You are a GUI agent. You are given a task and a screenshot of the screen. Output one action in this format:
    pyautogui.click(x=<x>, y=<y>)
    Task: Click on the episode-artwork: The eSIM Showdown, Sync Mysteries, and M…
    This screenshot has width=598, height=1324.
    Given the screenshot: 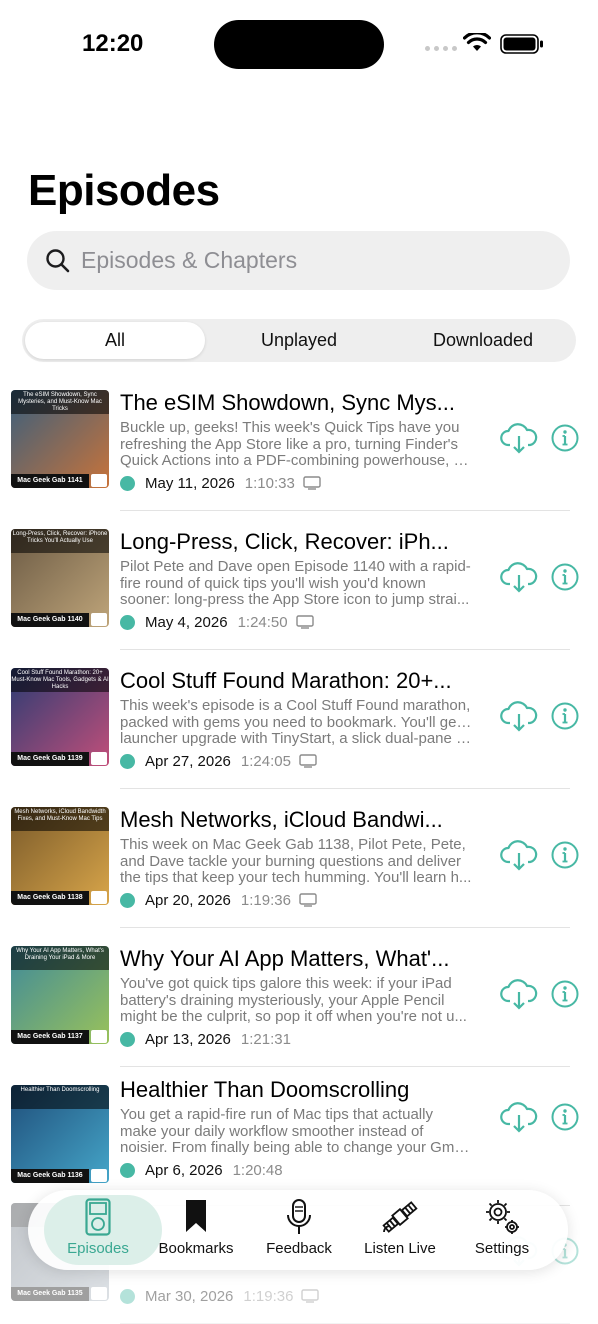 What is the action you would take?
    pyautogui.click(x=60, y=439)
    